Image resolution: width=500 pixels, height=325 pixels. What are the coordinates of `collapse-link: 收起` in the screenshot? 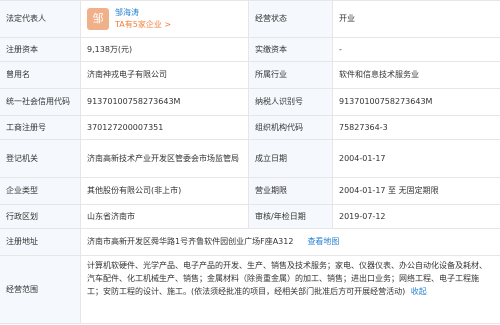 It's located at (419, 291).